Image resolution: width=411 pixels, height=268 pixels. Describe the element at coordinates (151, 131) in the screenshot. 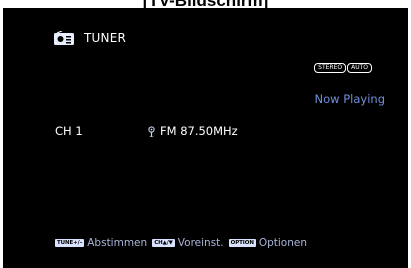

I see `antenna-icon` at that location.